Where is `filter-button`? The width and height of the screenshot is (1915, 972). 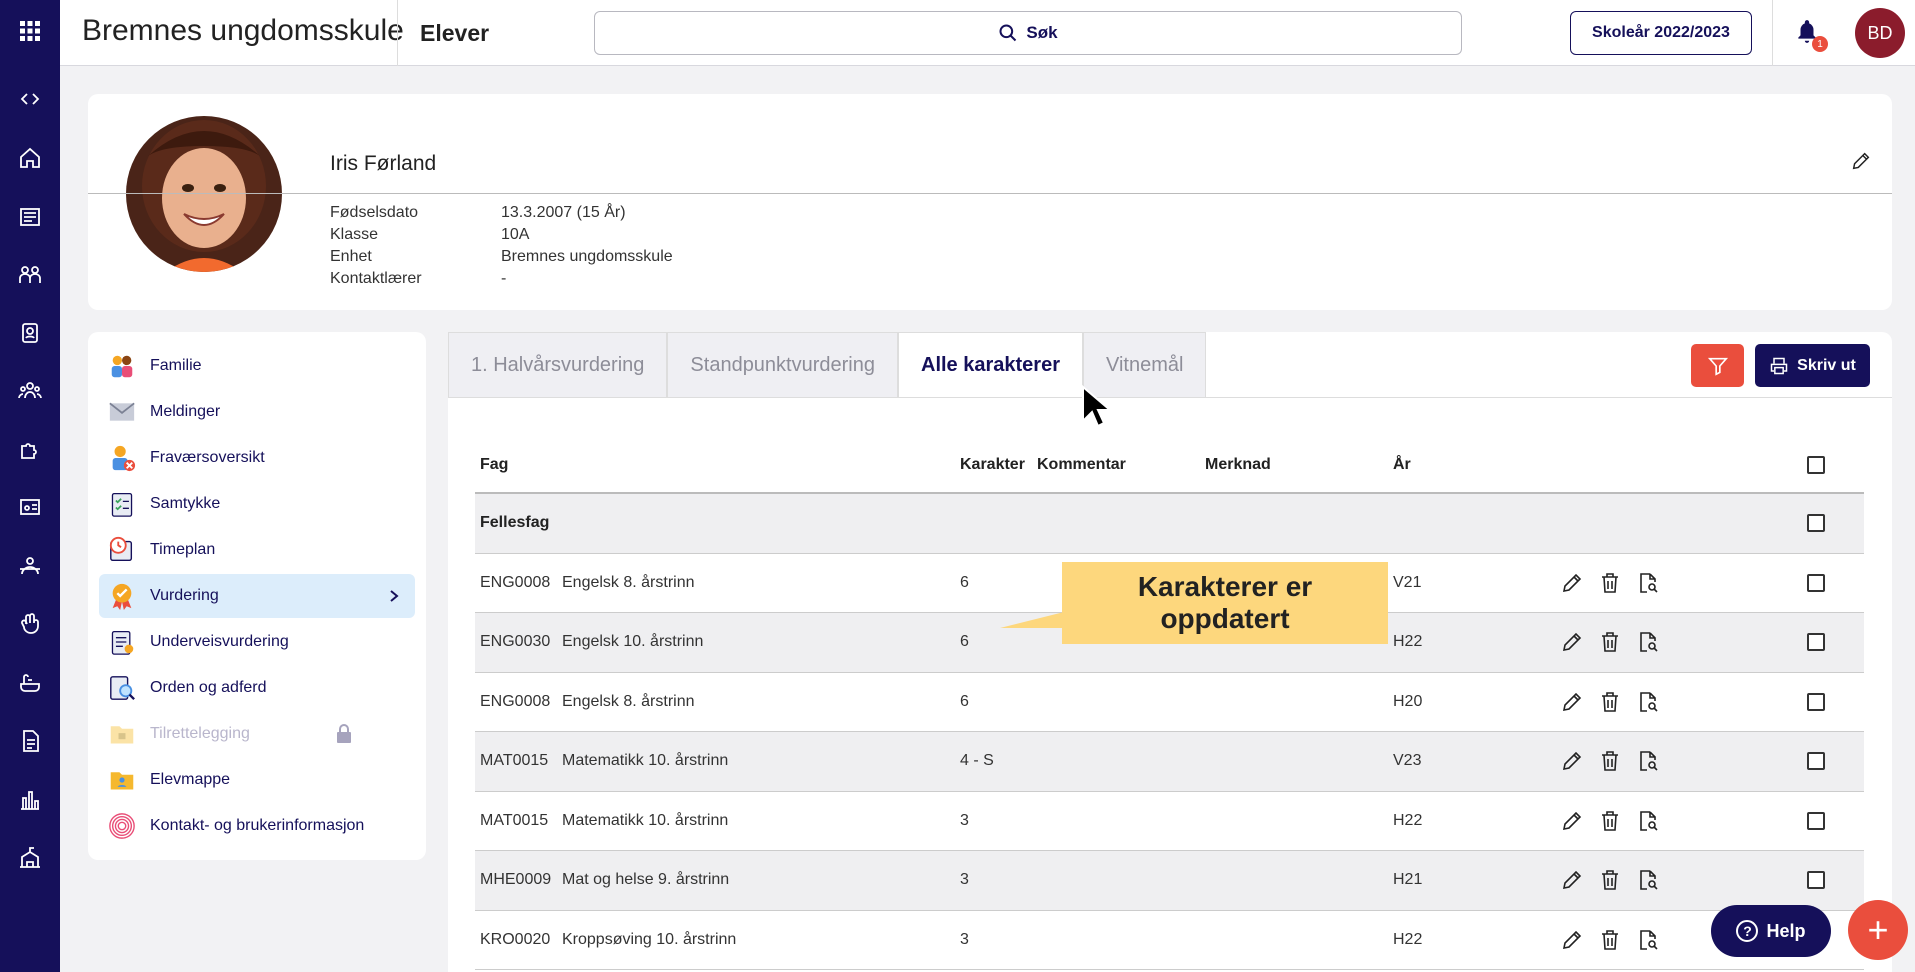 filter-button is located at coordinates (1717, 365).